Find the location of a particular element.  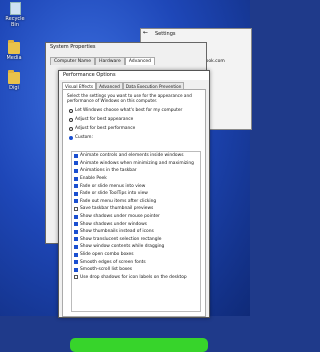

settings-title: Settings is located at coordinates (165, 34).